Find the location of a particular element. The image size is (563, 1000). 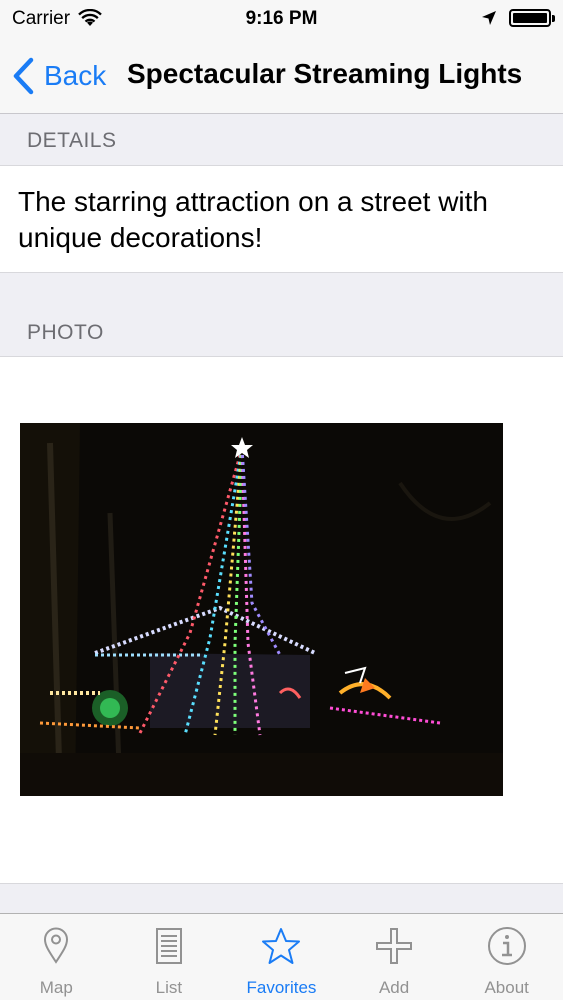

tab-label: List is located at coordinates (169, 987).